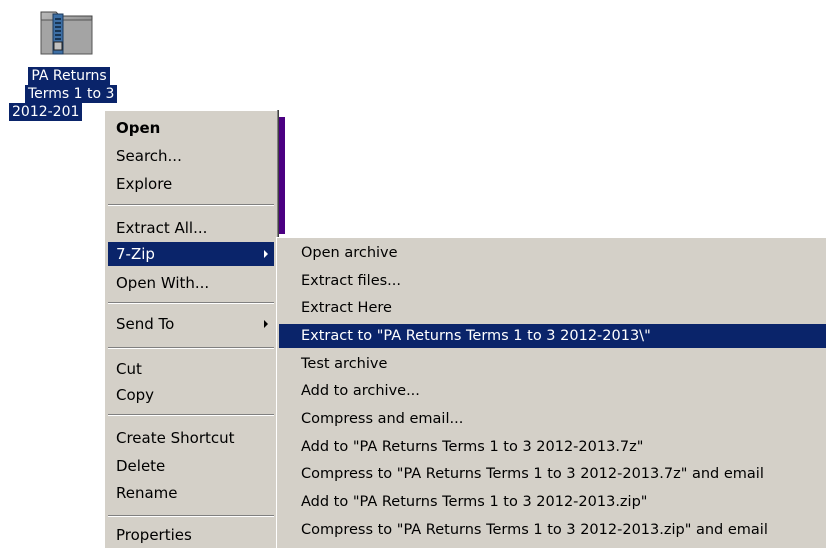 The height and width of the screenshot is (548, 826). Describe the element at coordinates (191, 395) in the screenshot. I see `menu-item-copy: Copy` at that location.